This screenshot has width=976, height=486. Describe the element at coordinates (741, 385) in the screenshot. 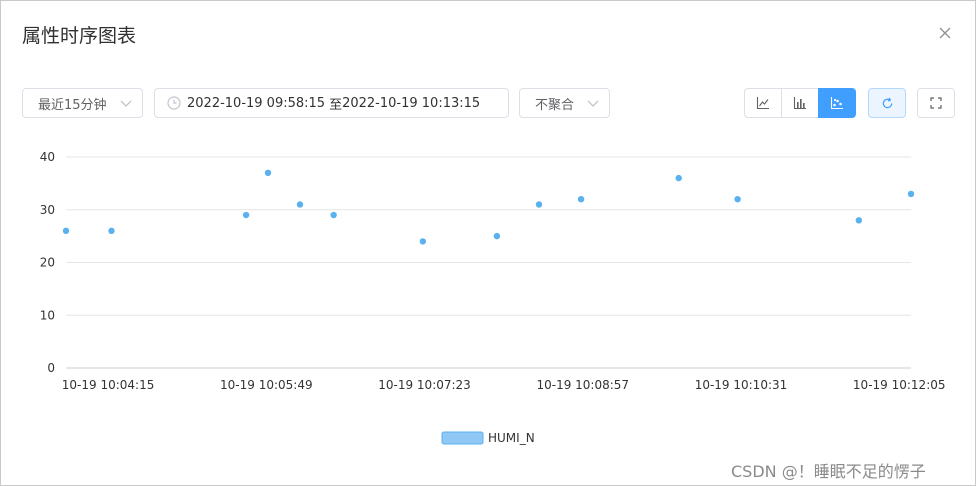

I see `x-tick-label: 10-19 10:10:31` at that location.